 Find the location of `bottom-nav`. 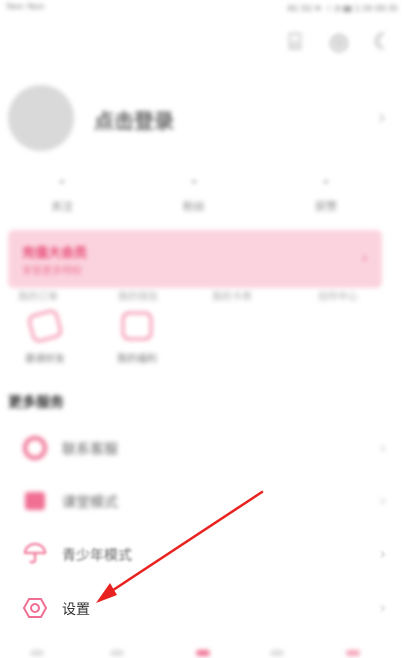

bottom-nav is located at coordinates (204, 653).